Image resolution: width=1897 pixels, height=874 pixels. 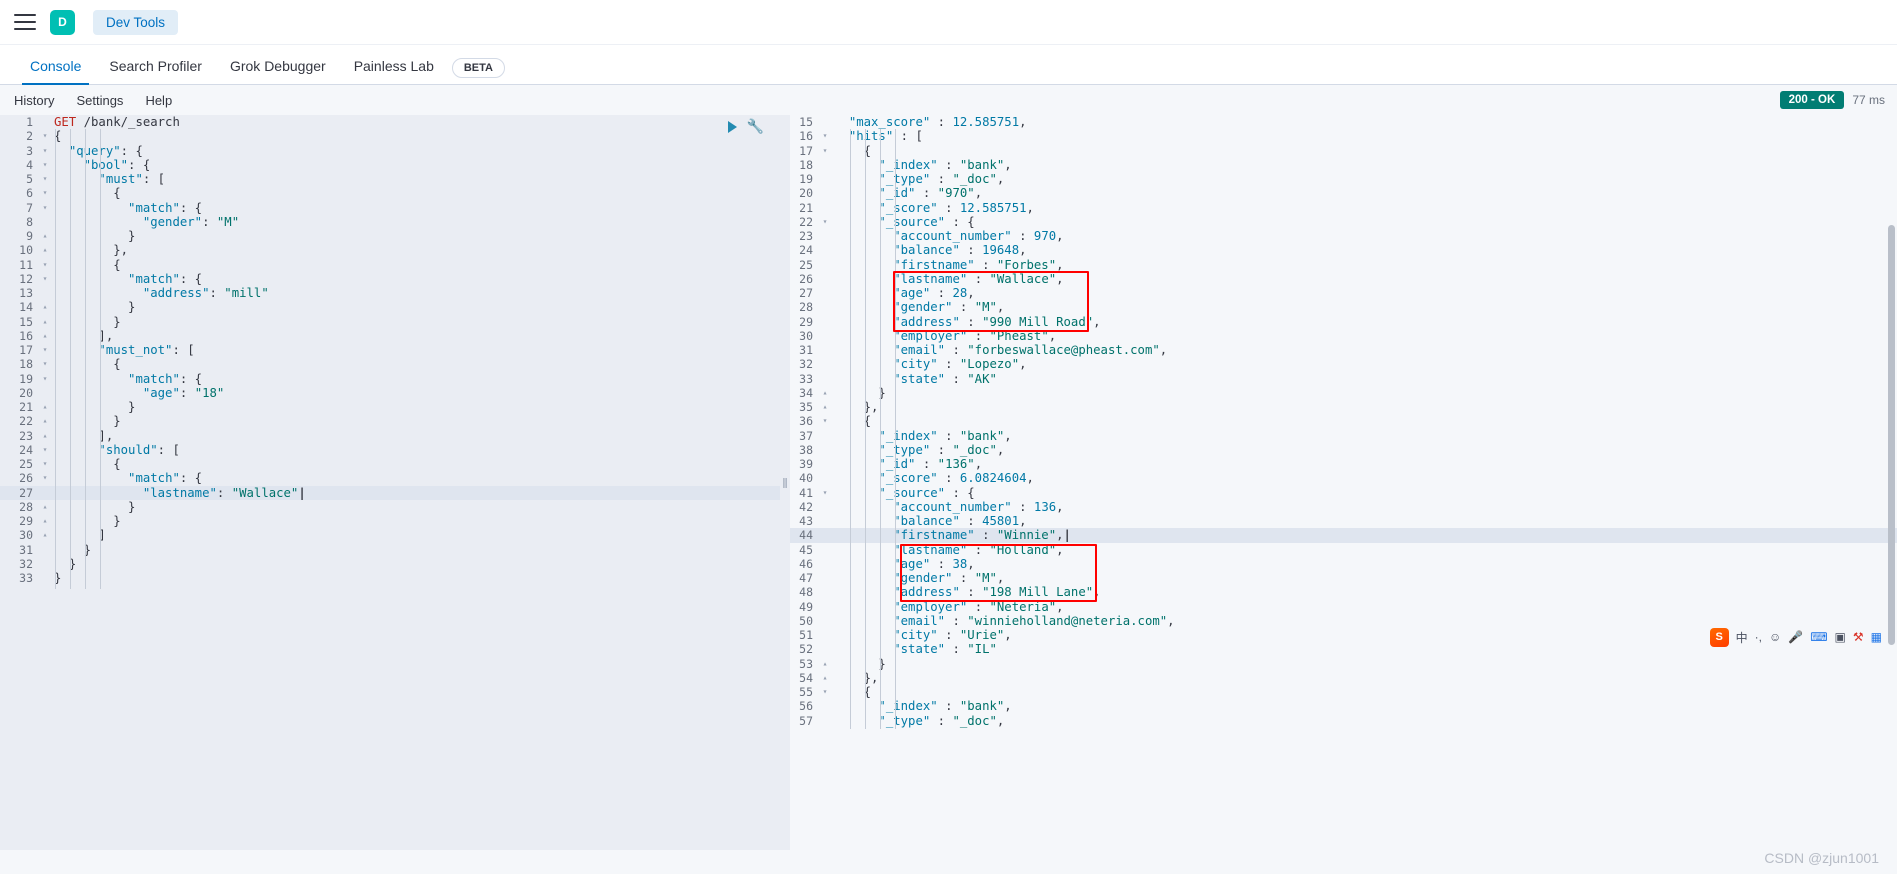 What do you see at coordinates (390, 507) in the screenshot?
I see `code-line: 28 ▴ }` at bounding box center [390, 507].